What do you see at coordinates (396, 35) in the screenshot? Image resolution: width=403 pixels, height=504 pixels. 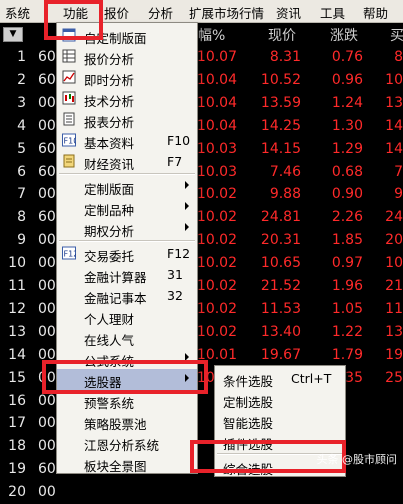 I see `header-buy: 买` at bounding box center [396, 35].